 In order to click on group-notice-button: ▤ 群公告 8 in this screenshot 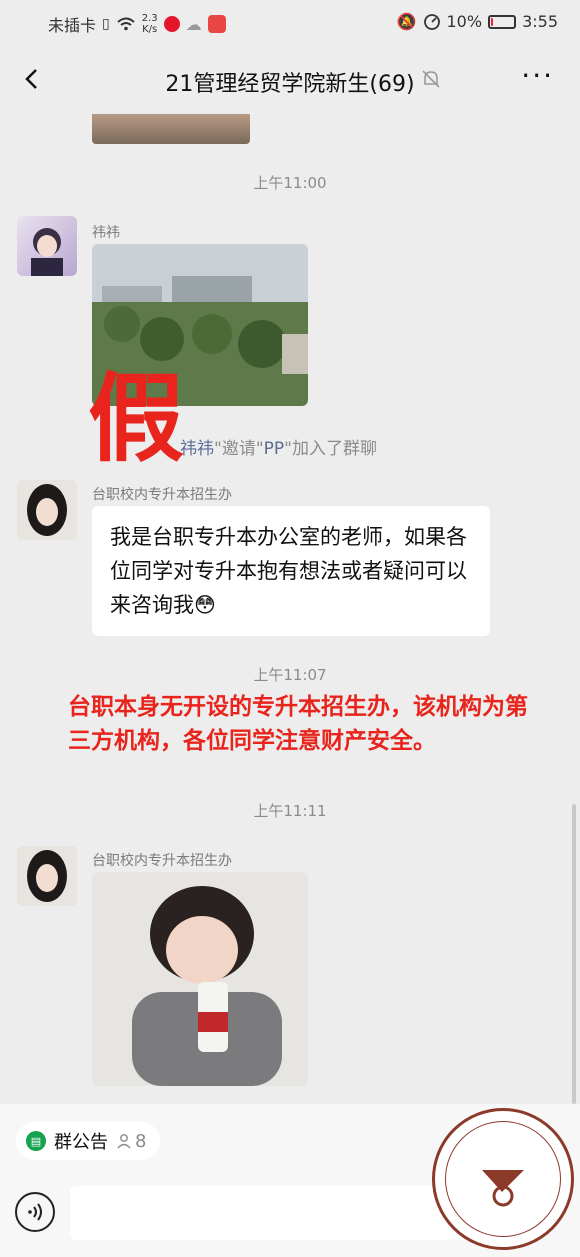, I will do `click(88, 1141)`.